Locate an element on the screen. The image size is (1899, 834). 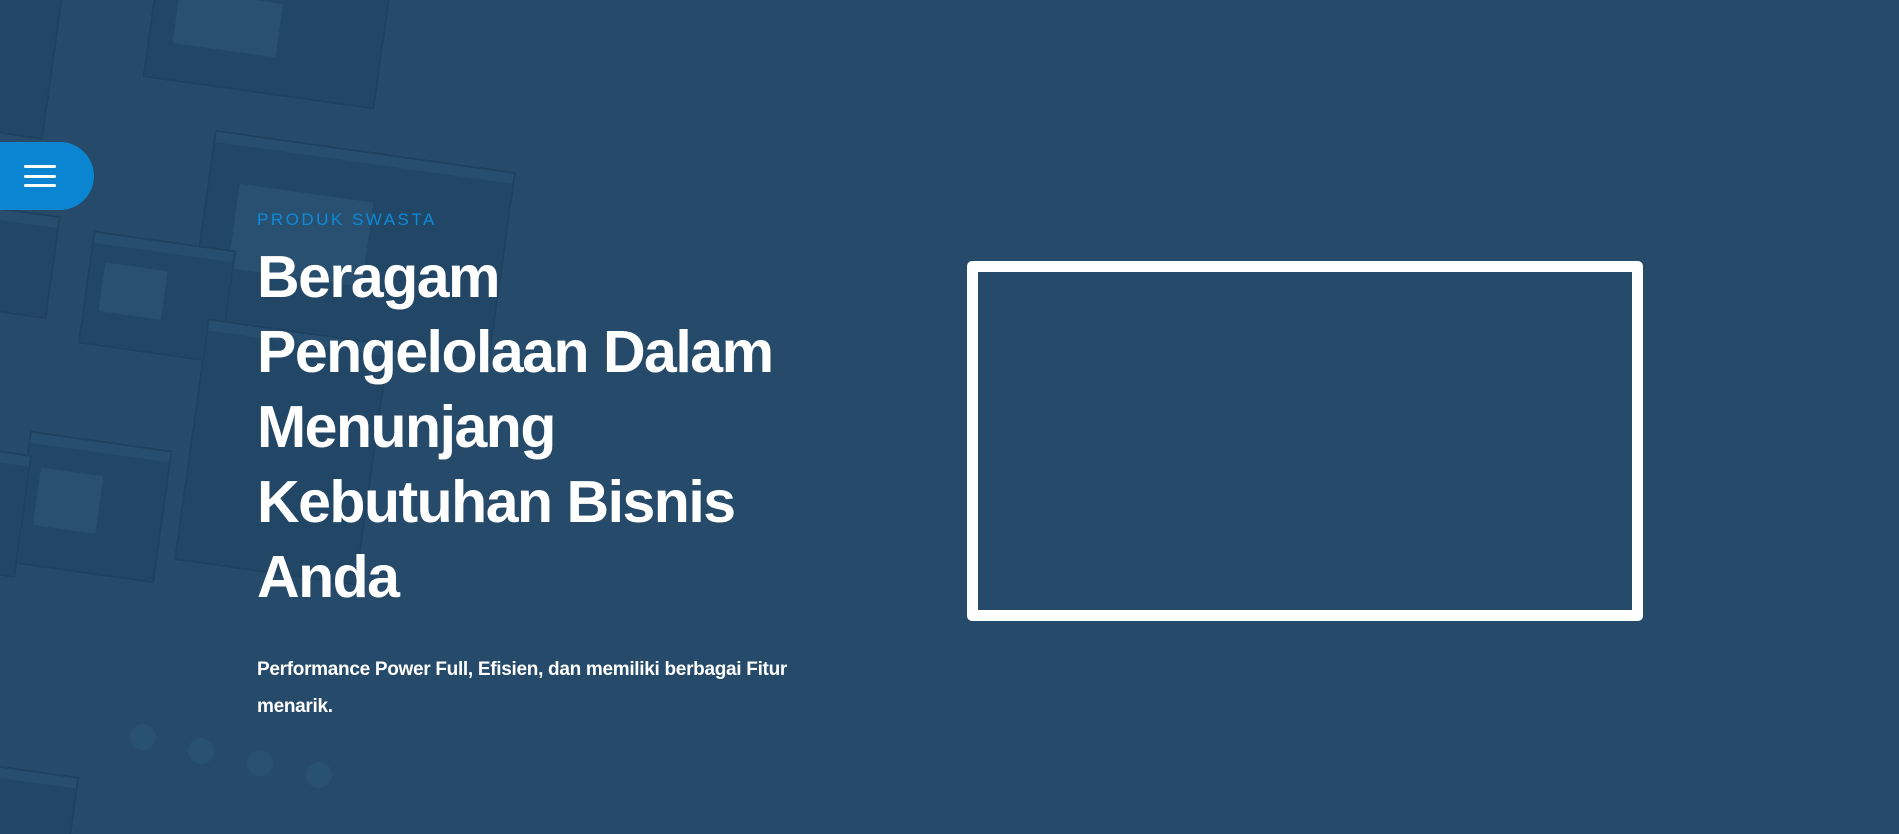
hamburger-menu-icon is located at coordinates (40, 176).